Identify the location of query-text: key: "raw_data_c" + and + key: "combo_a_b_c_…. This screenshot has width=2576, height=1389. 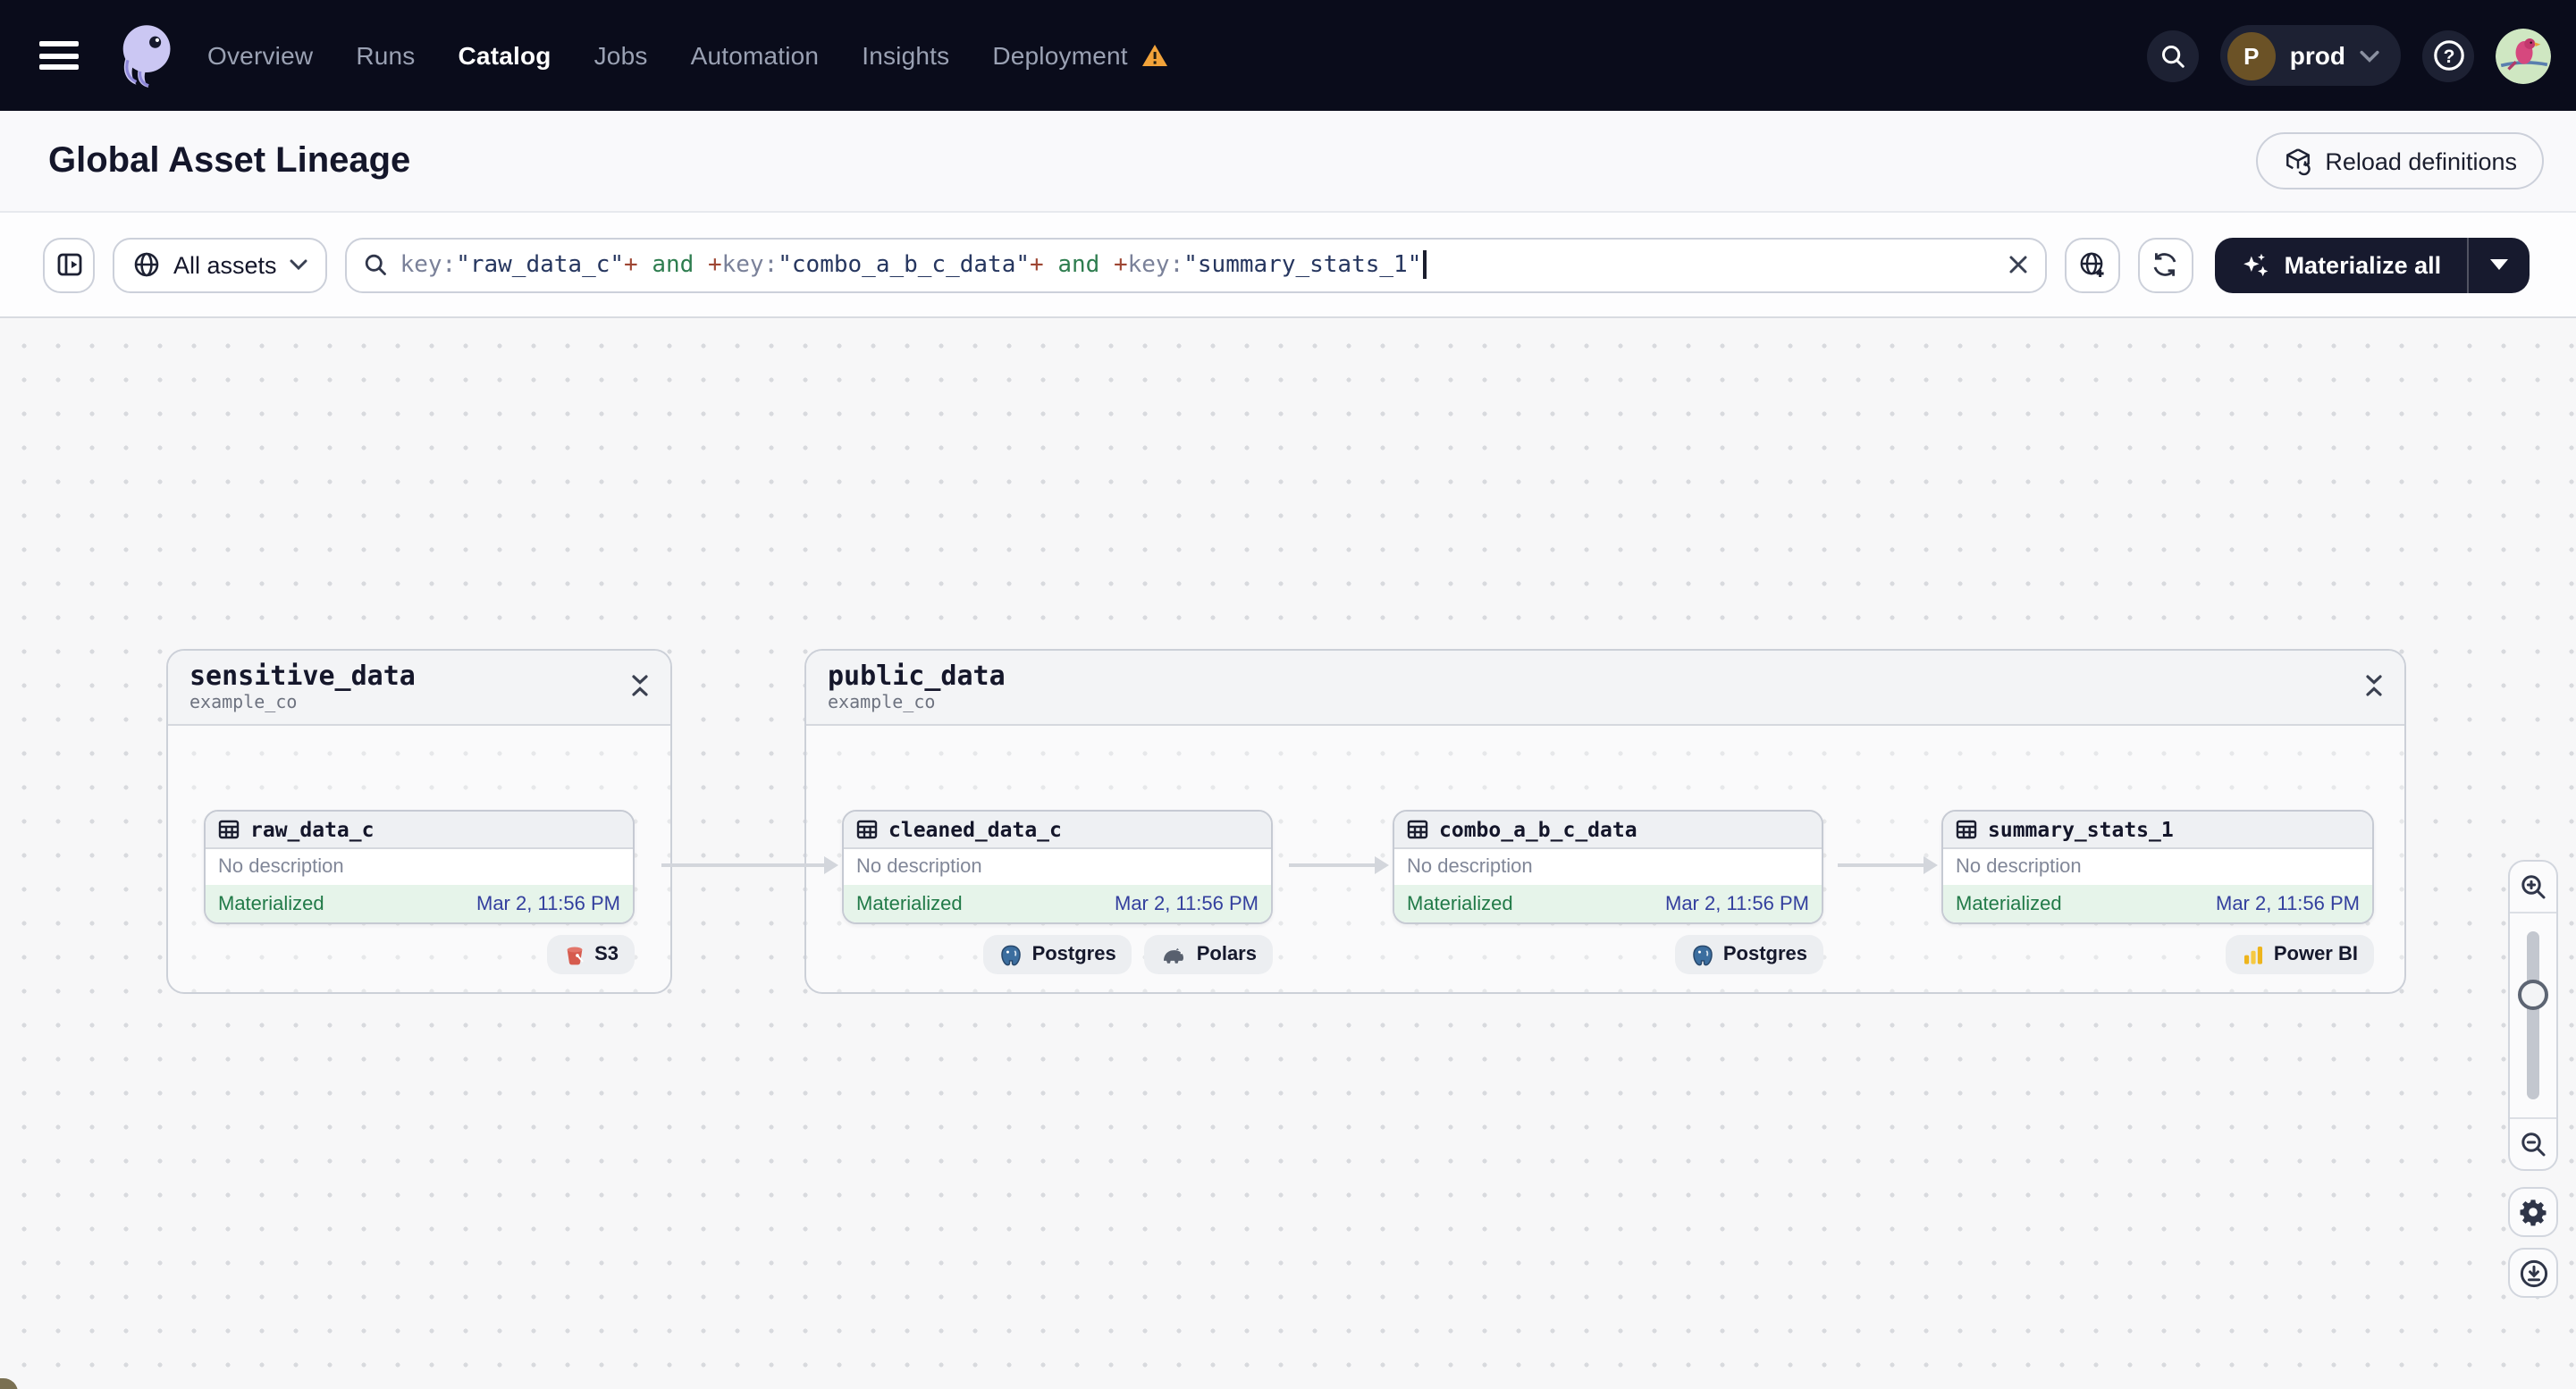
(1198, 264).